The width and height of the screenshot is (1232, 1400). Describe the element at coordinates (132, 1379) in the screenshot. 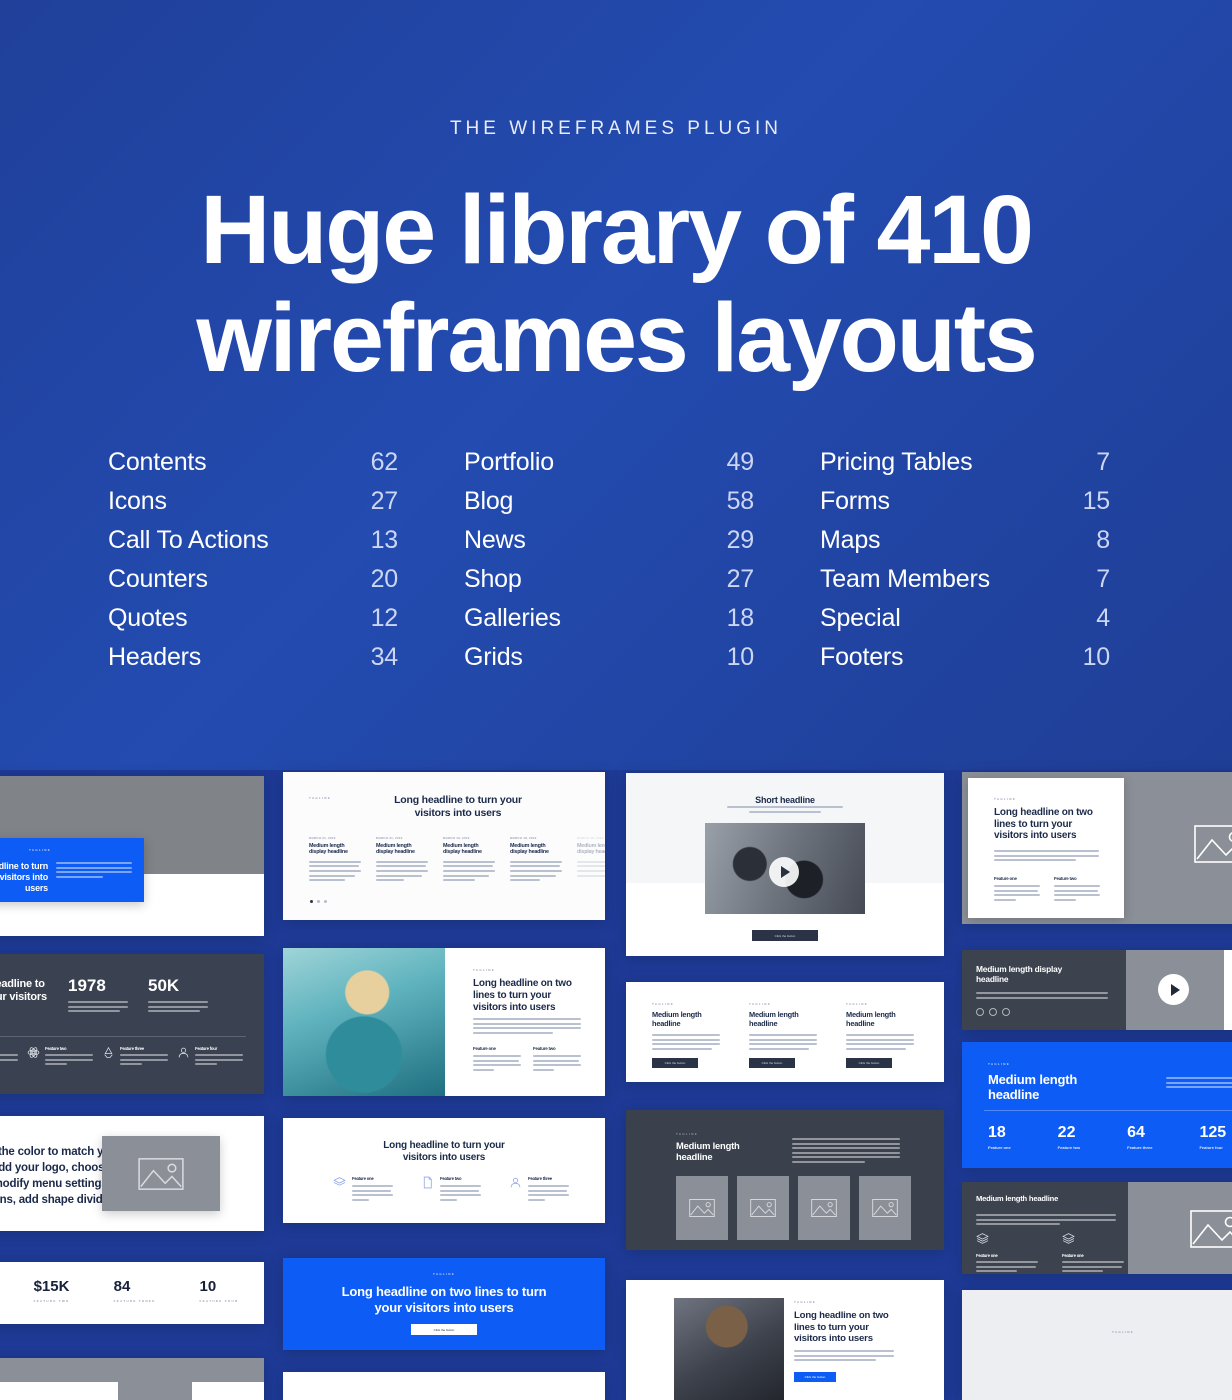

I see `wireframe-card-bottom-left` at that location.